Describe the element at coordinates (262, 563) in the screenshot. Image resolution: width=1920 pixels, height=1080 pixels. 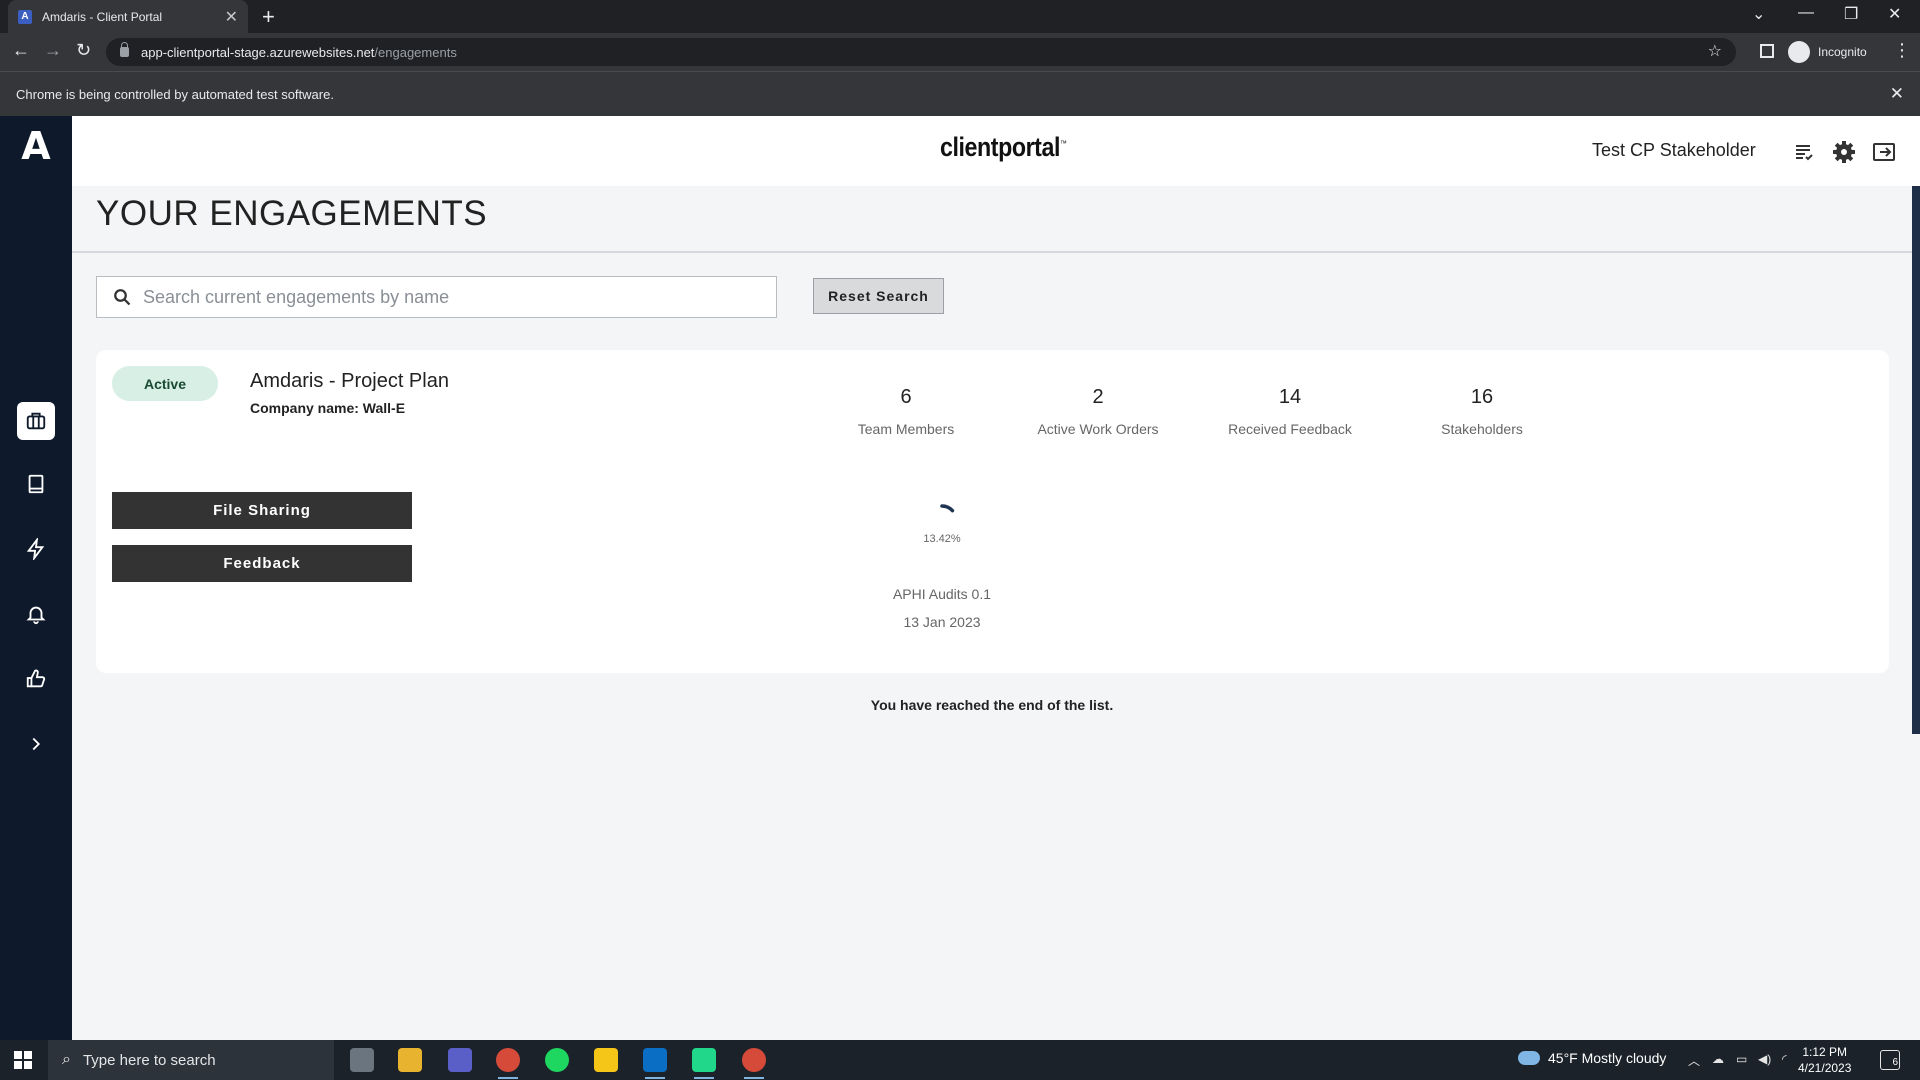
I see `feedback-button: Feedback` at that location.